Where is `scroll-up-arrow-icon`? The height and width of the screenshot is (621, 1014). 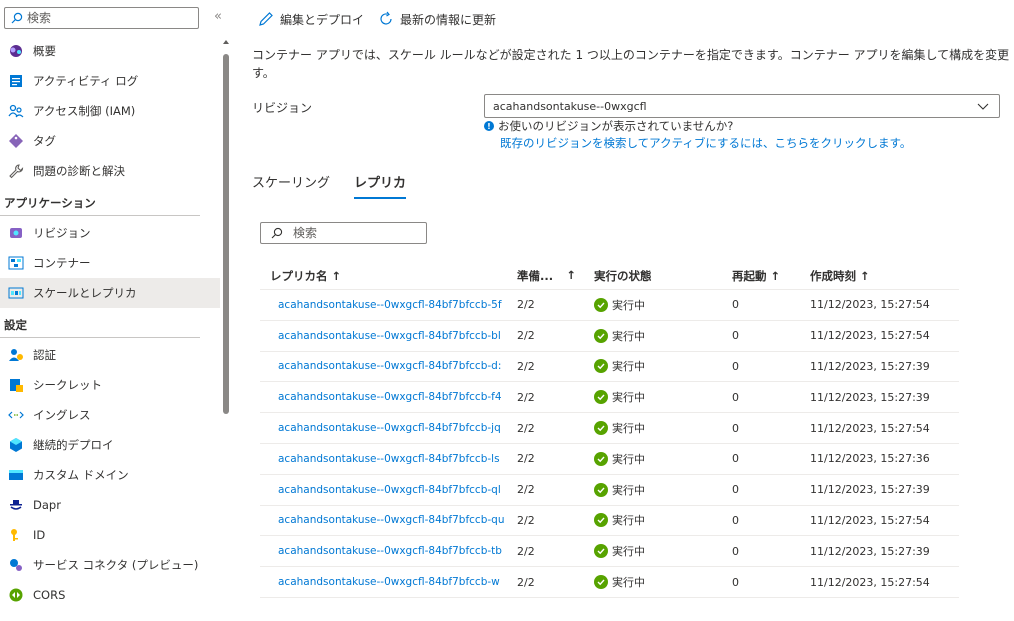 scroll-up-arrow-icon is located at coordinates (226, 42).